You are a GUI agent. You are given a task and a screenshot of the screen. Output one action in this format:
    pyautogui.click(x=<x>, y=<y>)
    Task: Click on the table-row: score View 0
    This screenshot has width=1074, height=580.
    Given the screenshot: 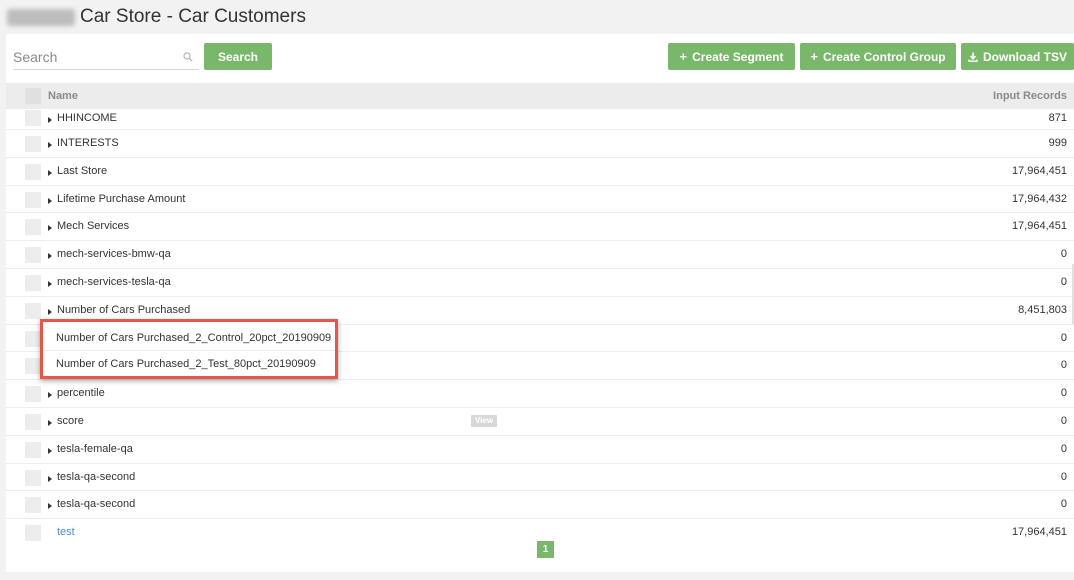 What is the action you would take?
    pyautogui.click(x=540, y=422)
    